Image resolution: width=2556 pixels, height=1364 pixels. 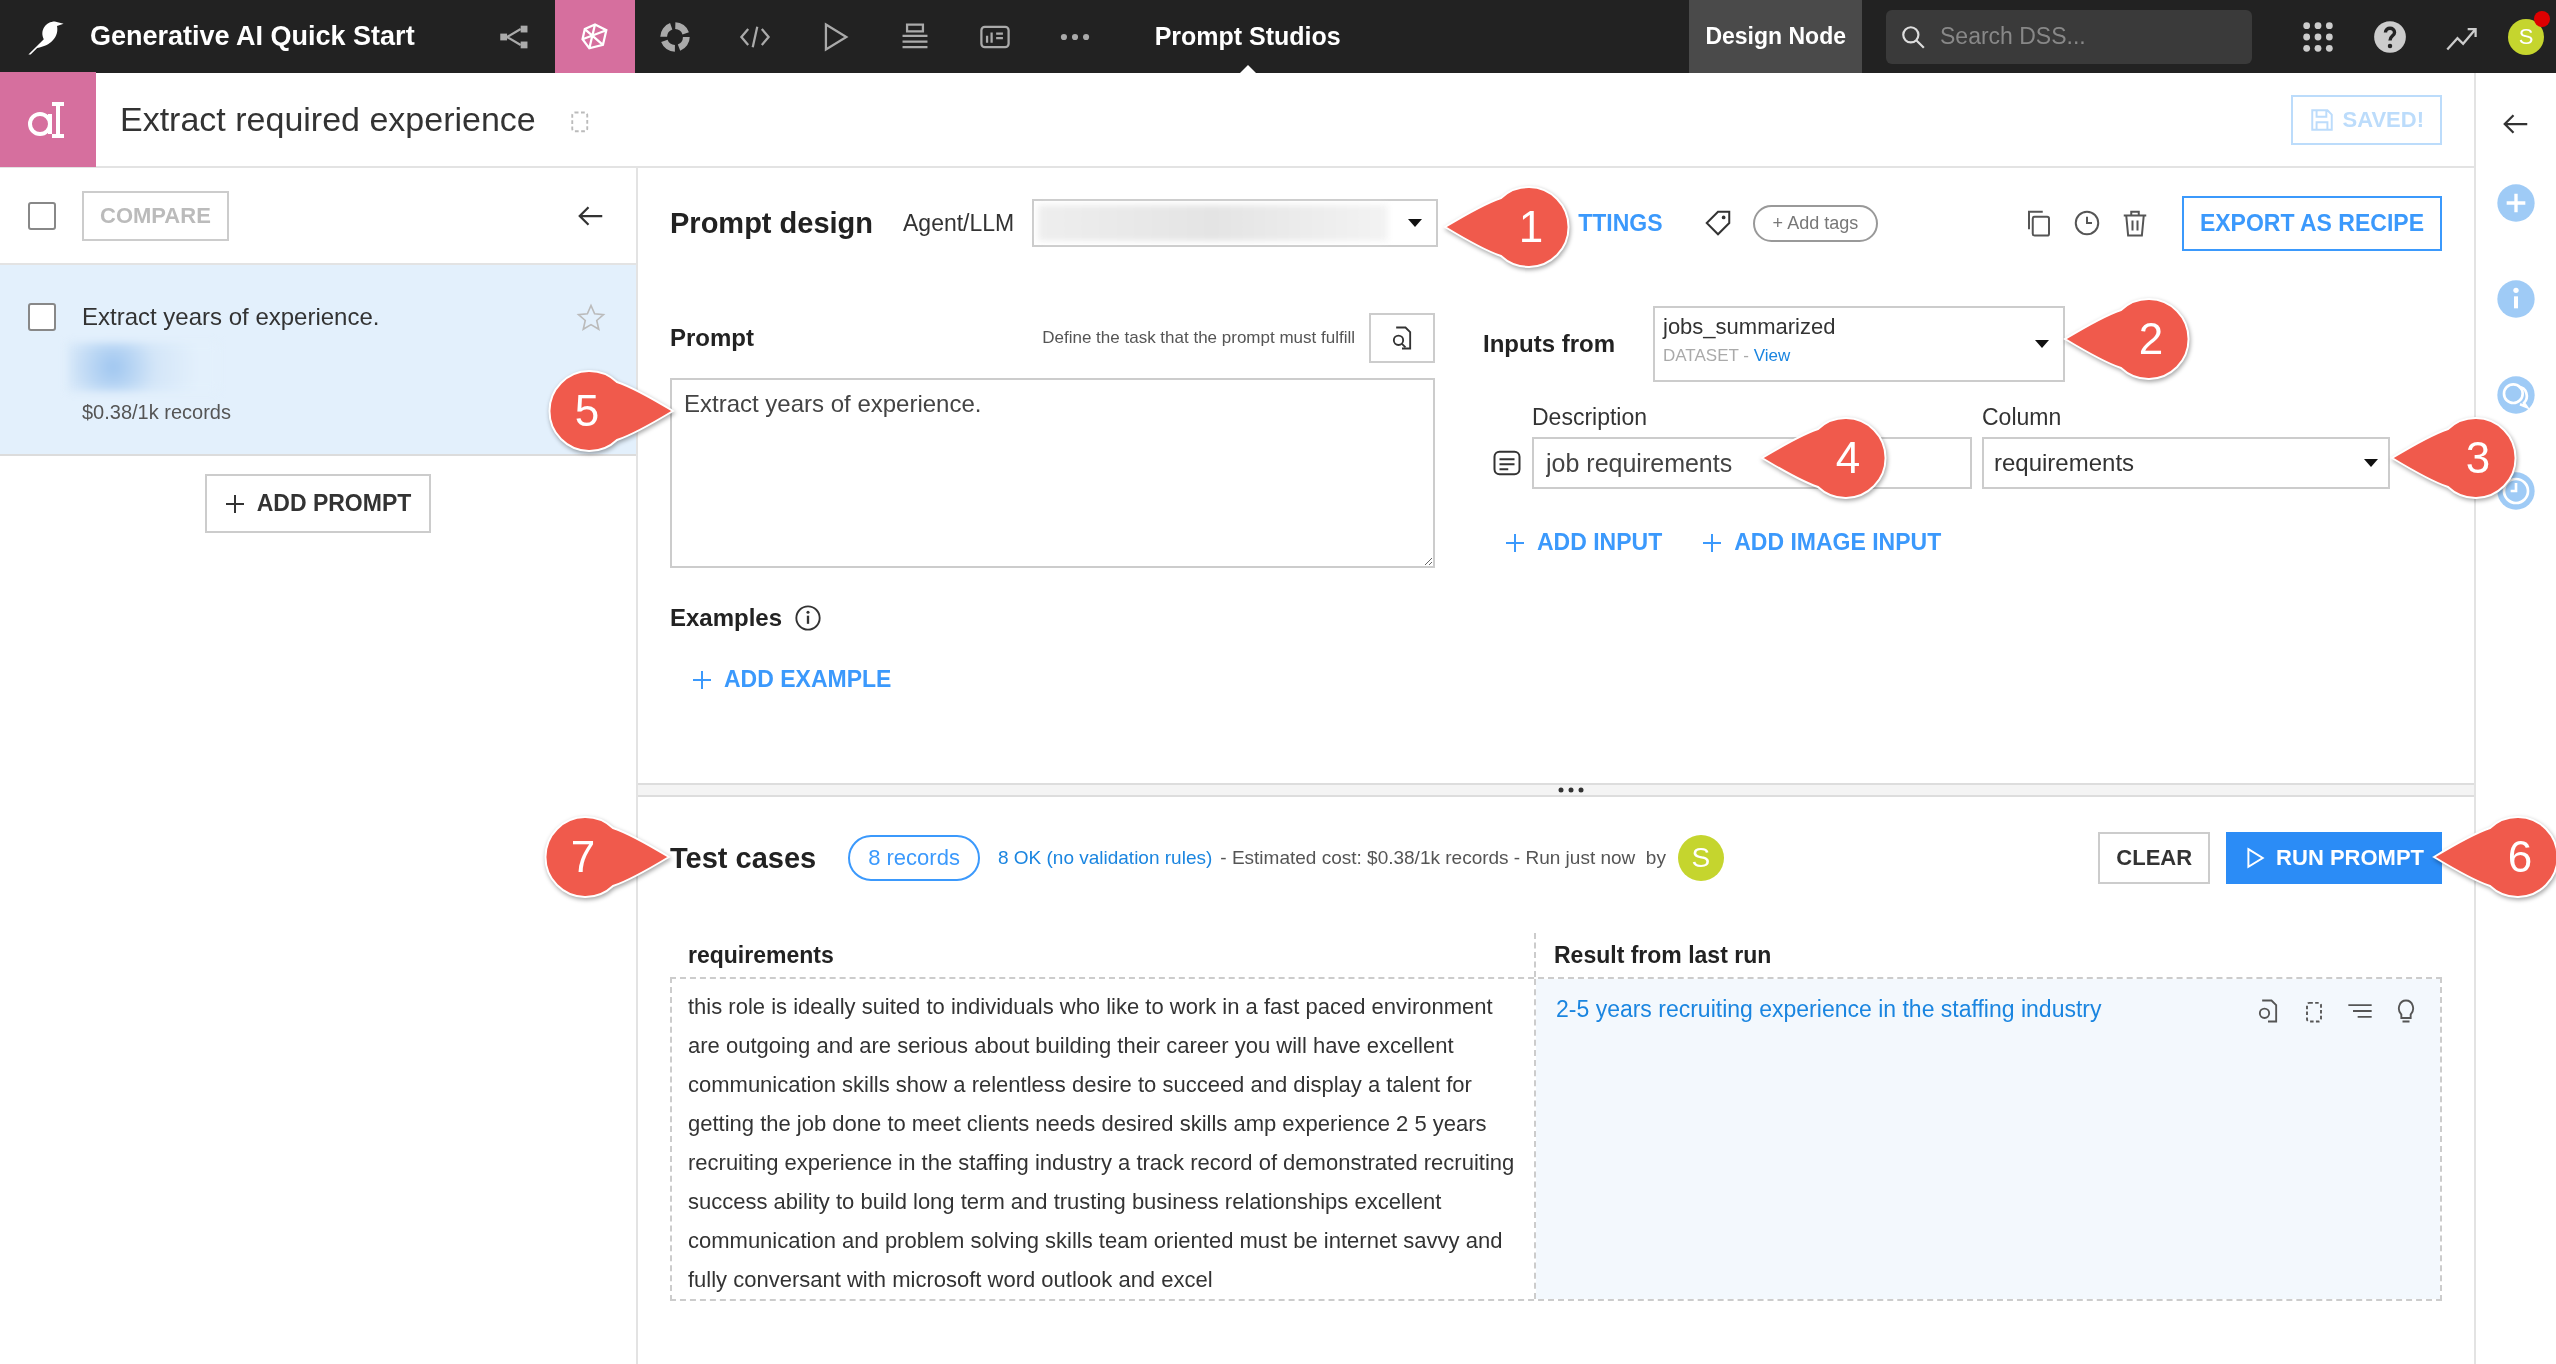 What do you see at coordinates (771, 223) in the screenshot?
I see `section-title: Prompt design` at bounding box center [771, 223].